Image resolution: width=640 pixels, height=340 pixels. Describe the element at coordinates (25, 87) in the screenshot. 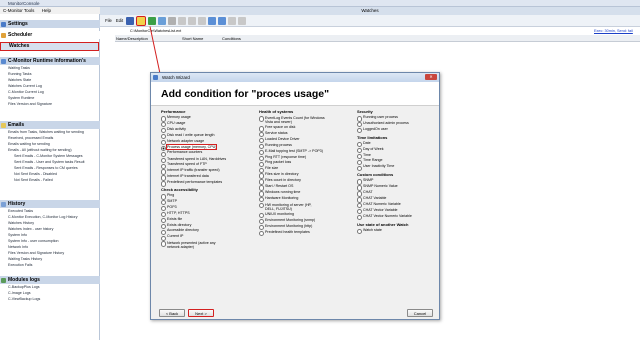

I see `sidebar-item-watches-log: Watches Current Log` at that location.